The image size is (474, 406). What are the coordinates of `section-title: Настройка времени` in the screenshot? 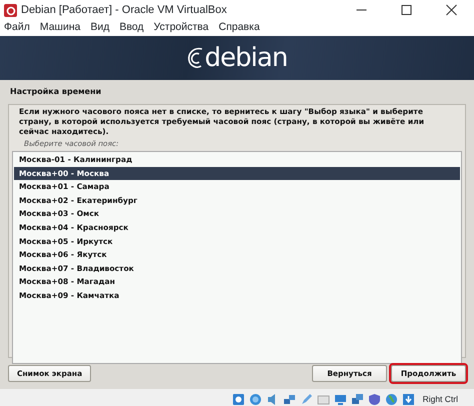 It's located at (55, 92).